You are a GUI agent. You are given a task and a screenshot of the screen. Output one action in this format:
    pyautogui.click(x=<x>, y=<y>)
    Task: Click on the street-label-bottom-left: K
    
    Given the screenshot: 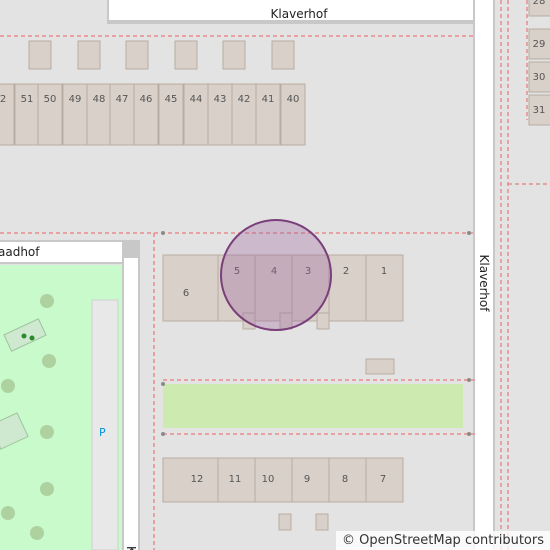 What is the action you would take?
    pyautogui.click(x=131, y=548)
    